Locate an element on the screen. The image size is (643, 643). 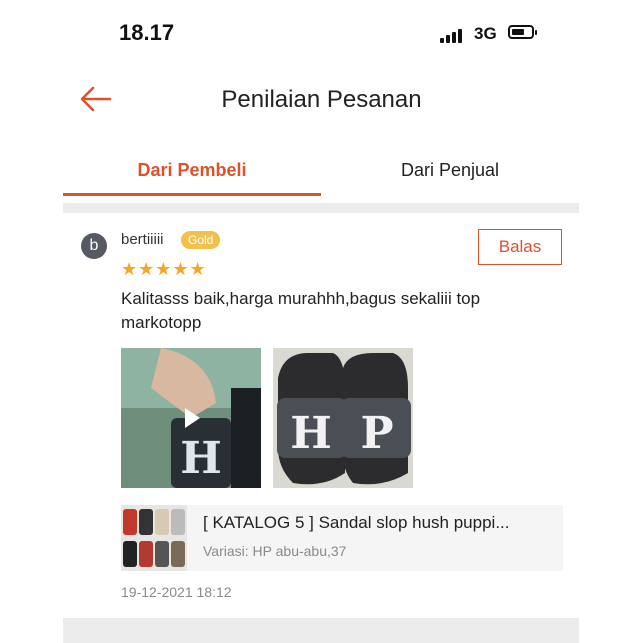
tab-from-buyer: Dari Pembeli is located at coordinates (192, 170).